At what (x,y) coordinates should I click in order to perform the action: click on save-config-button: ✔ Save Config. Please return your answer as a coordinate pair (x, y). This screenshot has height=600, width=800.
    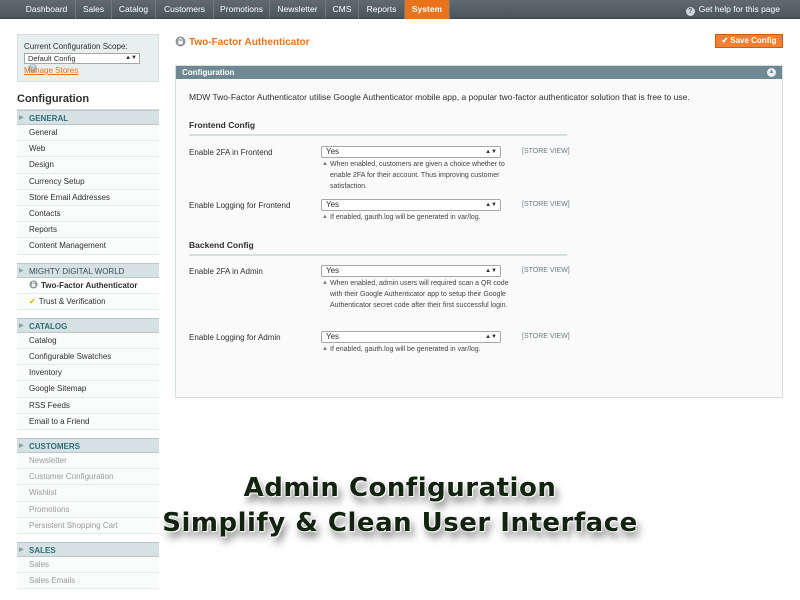
    Looking at the image, I should click on (749, 41).